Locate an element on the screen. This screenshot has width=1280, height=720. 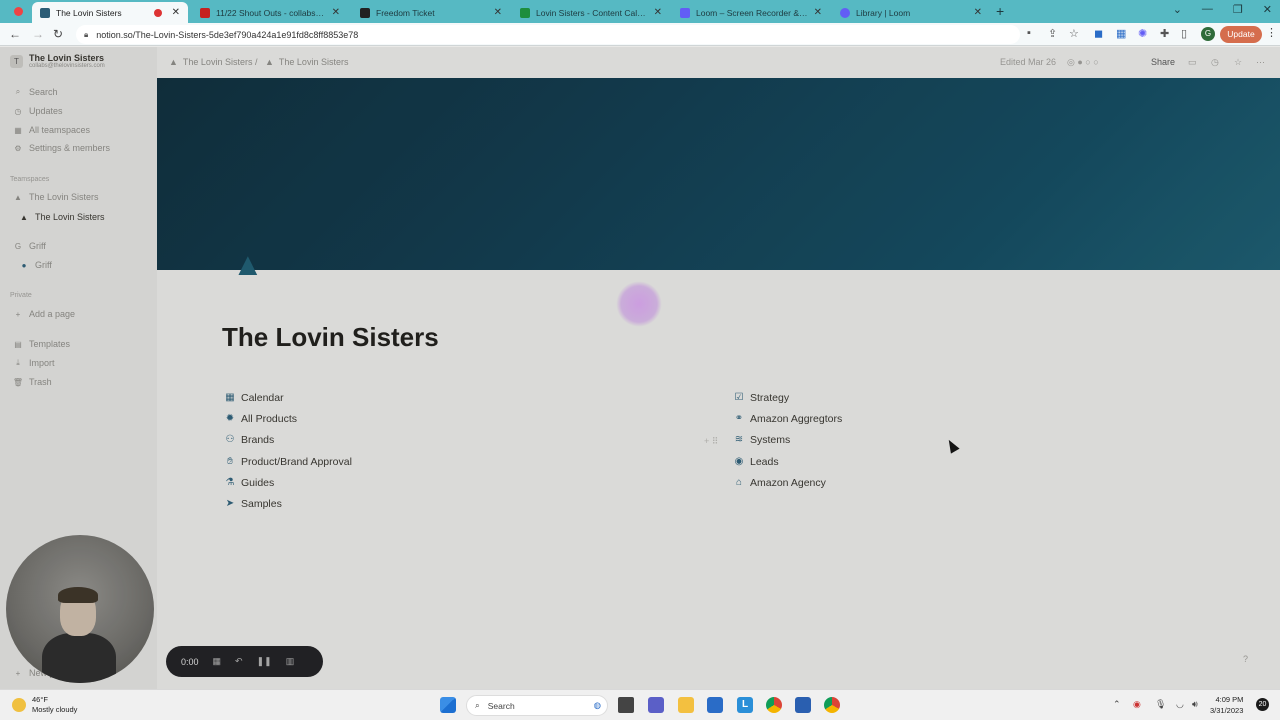
browser-menu-icon: ⋮ is located at coordinates (1271, 32).